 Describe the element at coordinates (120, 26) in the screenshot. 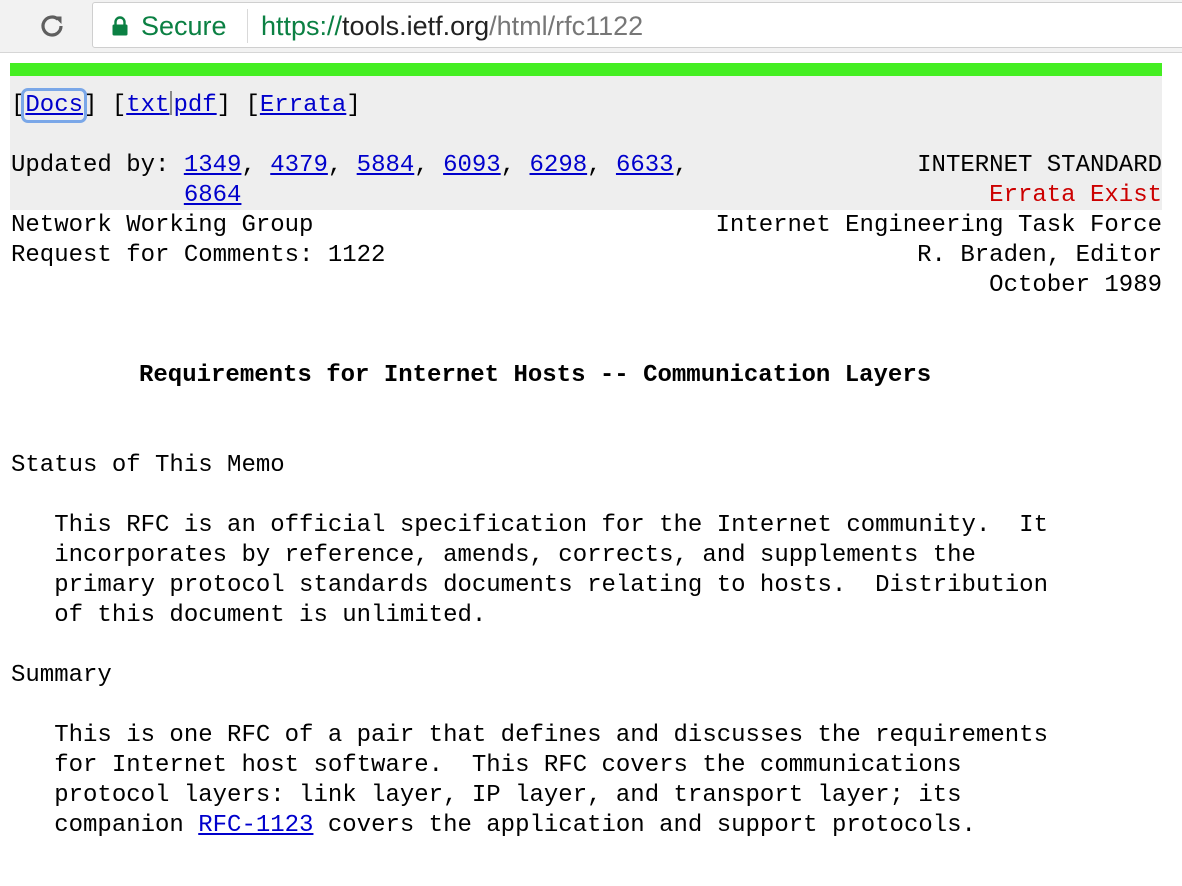

I see `lock-icon` at that location.